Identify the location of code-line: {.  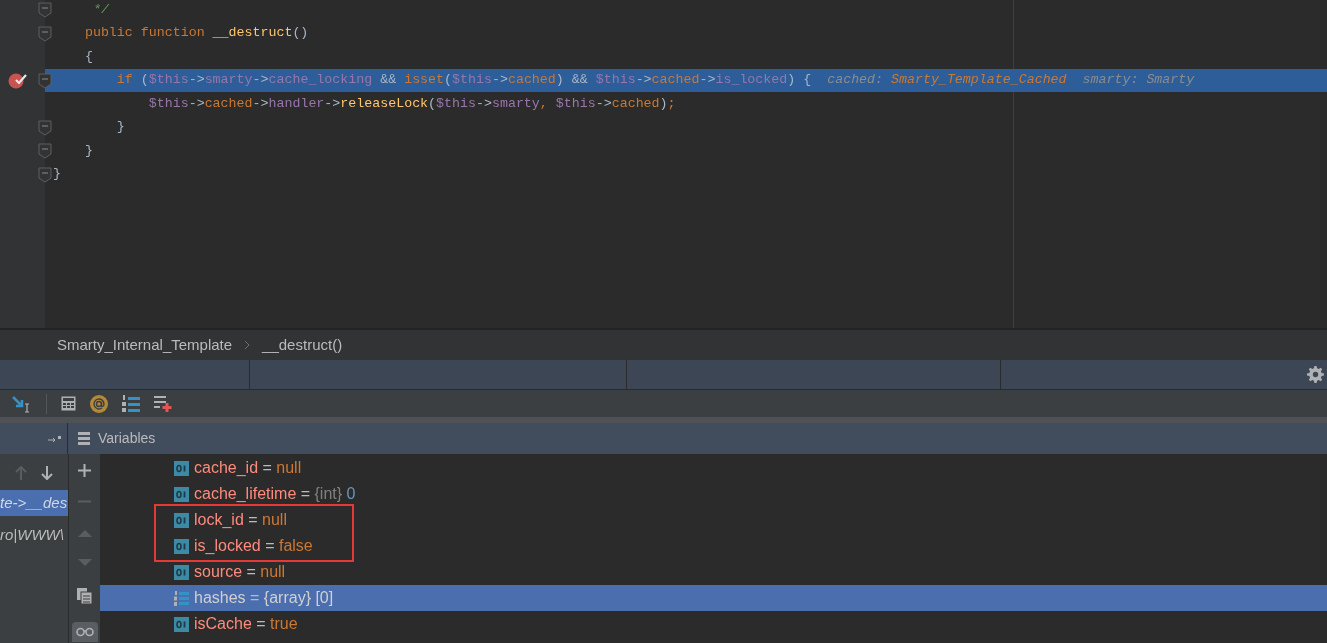
(88, 56).